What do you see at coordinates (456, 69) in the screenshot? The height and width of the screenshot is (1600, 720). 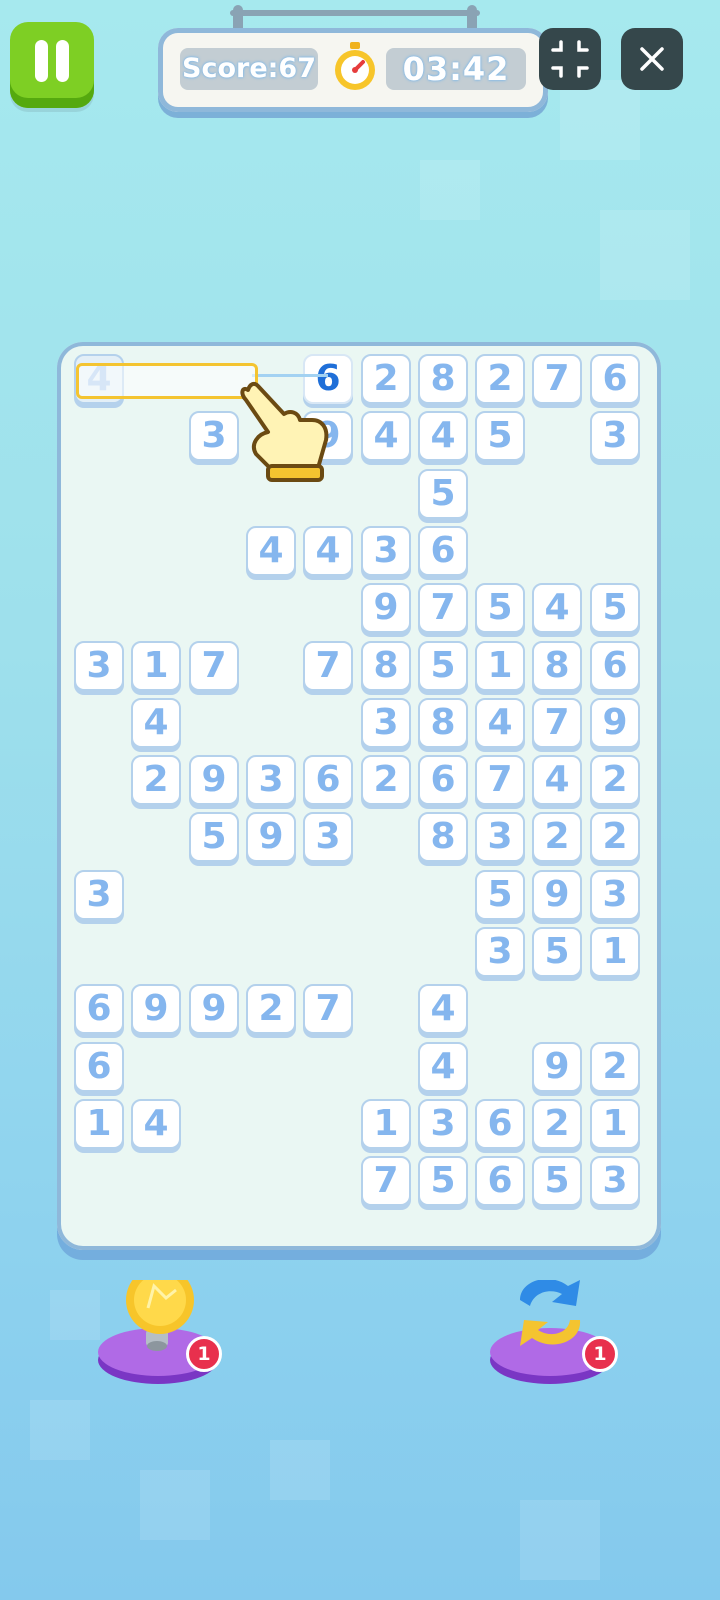 I see `timer-display: 03:42` at bounding box center [456, 69].